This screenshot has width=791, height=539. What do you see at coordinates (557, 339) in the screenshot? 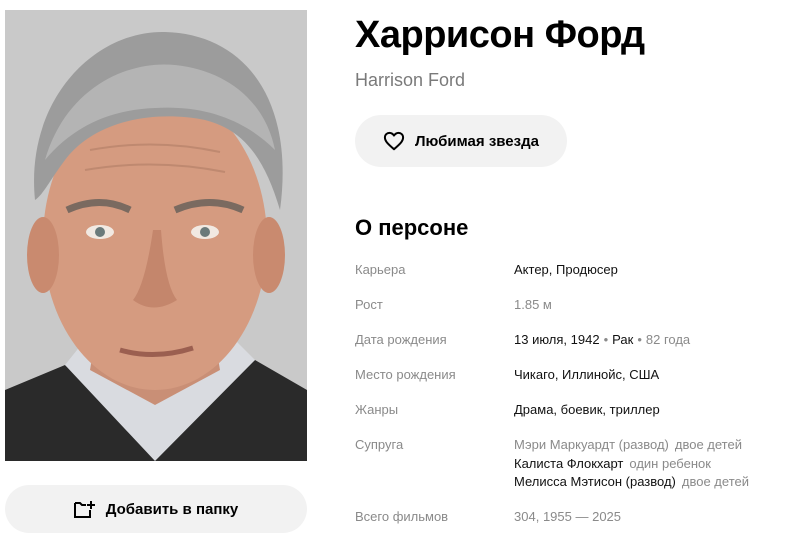
I see `birth-date-link: 13 июля, 1942` at bounding box center [557, 339].